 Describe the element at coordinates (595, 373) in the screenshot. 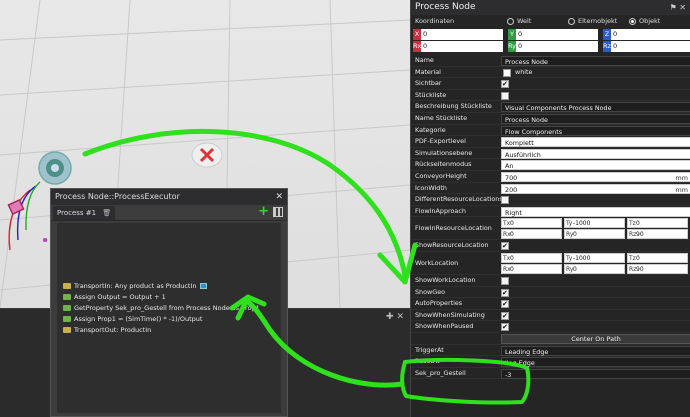

I see `property-value-field: -3` at that location.